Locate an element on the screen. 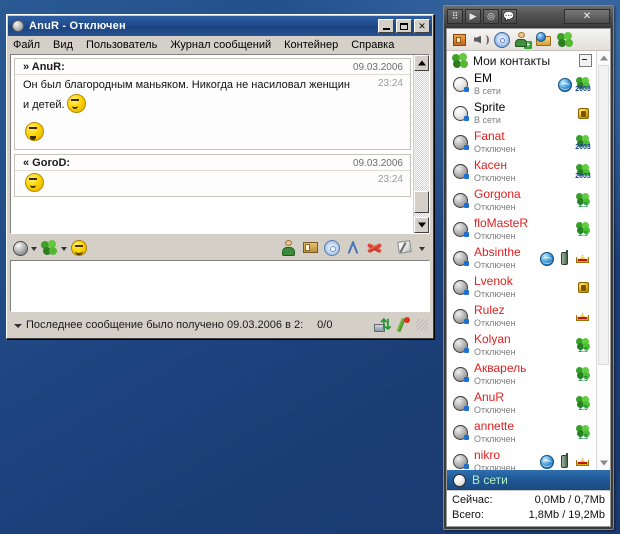 This screenshot has width=620, height=534. statusbar-dropdown-arrow-icon is located at coordinates (18, 325).